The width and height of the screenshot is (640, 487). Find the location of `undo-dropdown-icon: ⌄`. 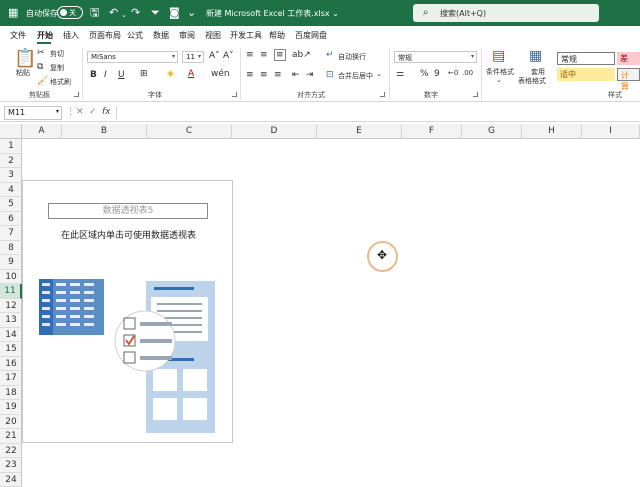

undo-dropdown-icon: ⌄ is located at coordinates (124, 15).